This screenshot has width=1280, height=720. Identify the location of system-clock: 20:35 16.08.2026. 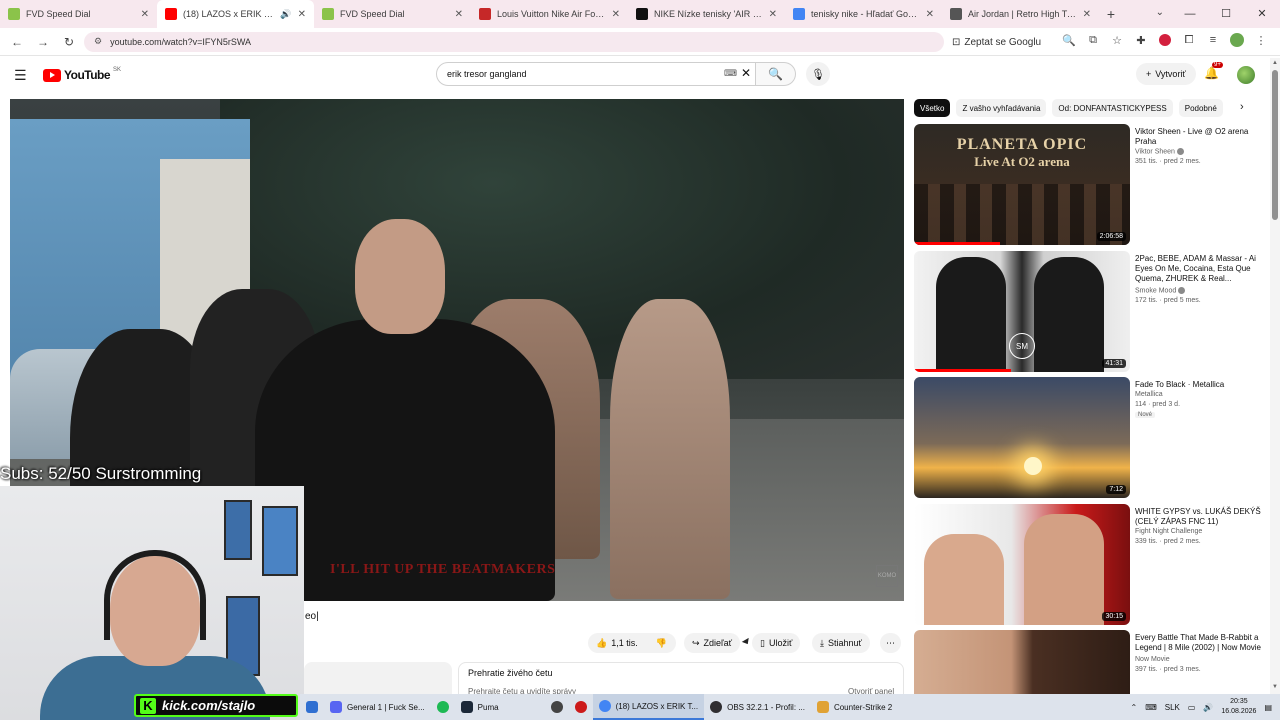
(1238, 707).